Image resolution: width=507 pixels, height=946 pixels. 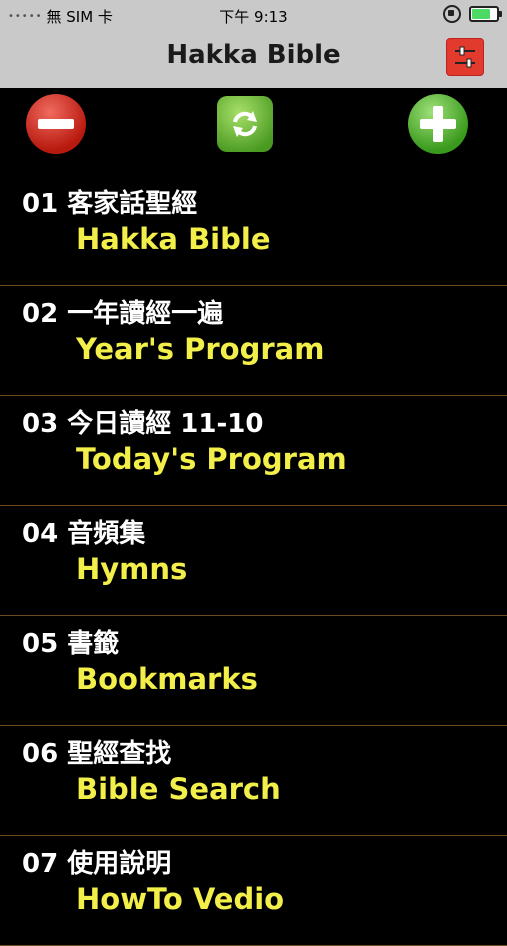 I want to click on menu-item-bookmarks: 05 書籤 Bookmarks, so click(x=253, y=671).